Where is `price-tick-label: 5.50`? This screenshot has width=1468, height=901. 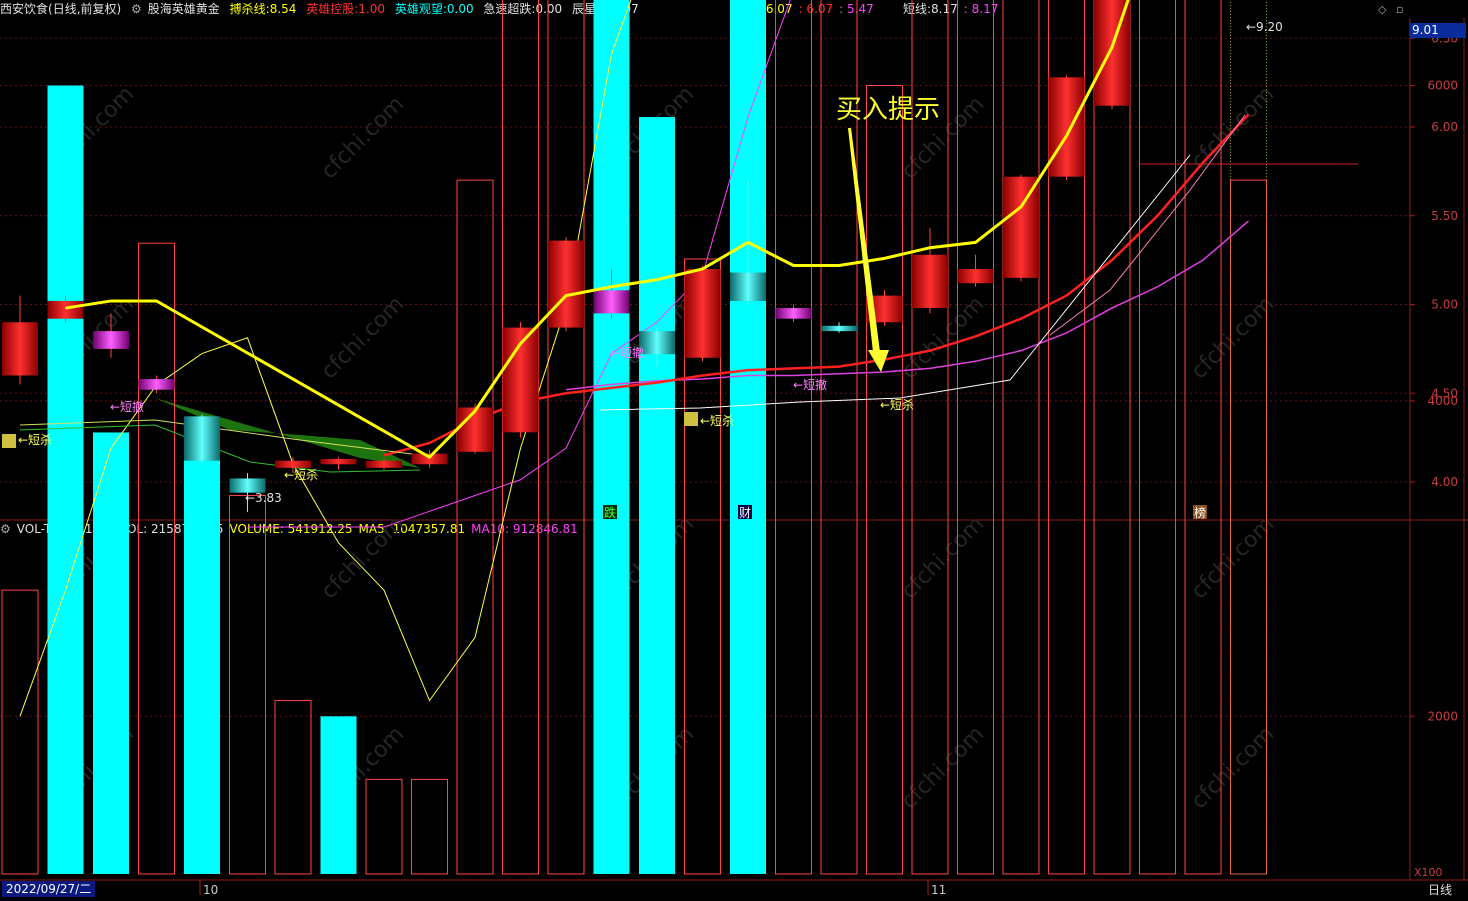
price-tick-label: 5.50 is located at coordinates (1444, 216).